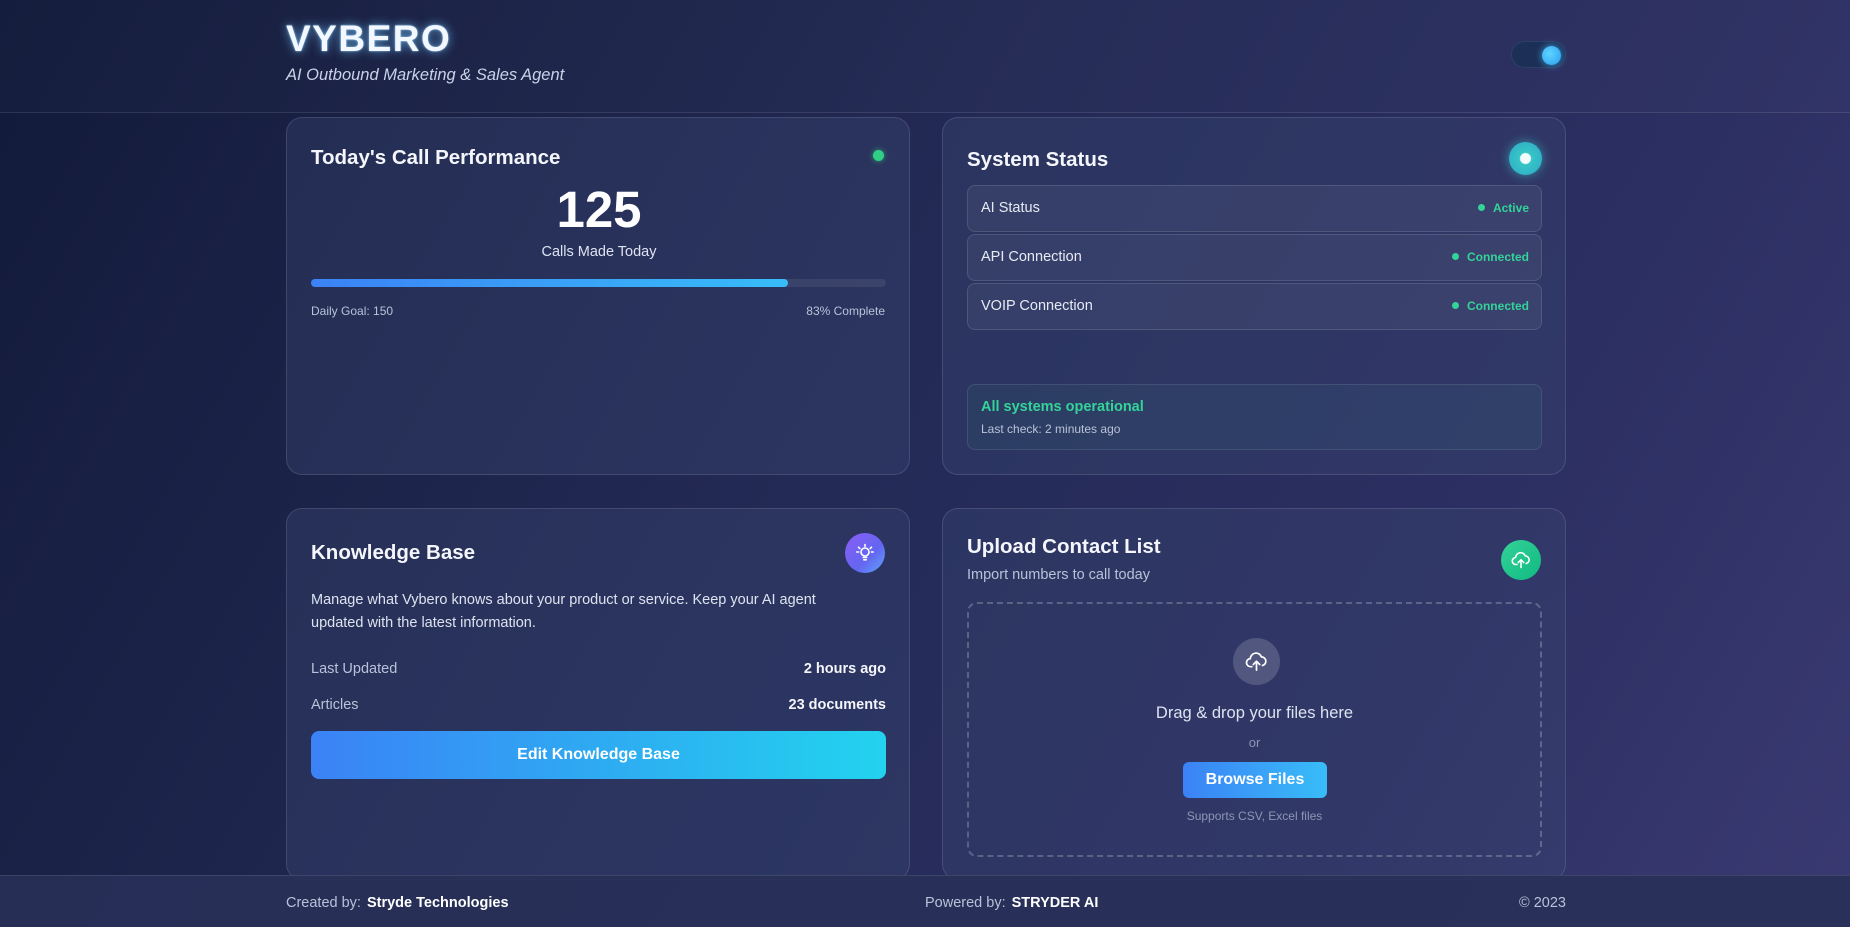 The image size is (1850, 927). Describe the element at coordinates (1037, 306) in the screenshot. I see `status-row-label: VOIP Connection` at that location.